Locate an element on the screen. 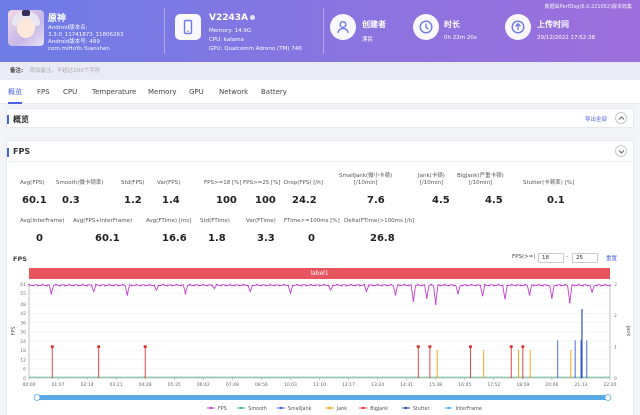  upload-icon is located at coordinates (518, 27).